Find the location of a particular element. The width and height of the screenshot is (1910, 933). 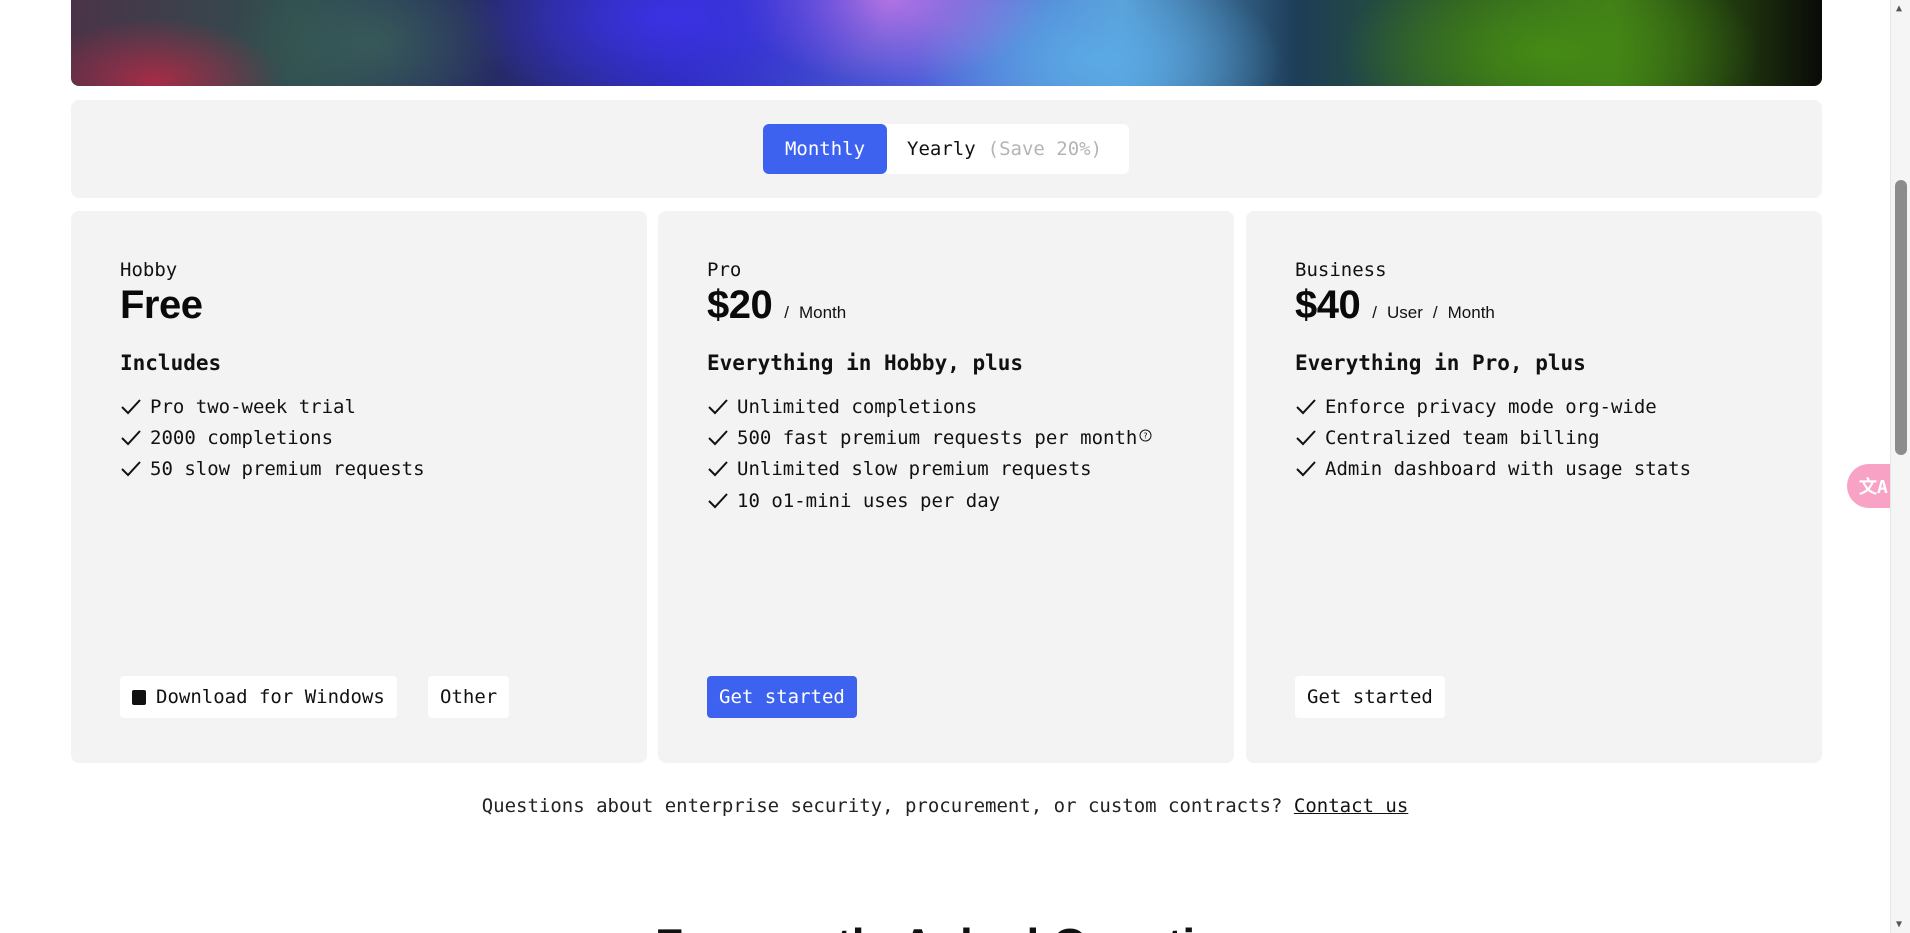

hero-gradient-banner is located at coordinates (946, 43).